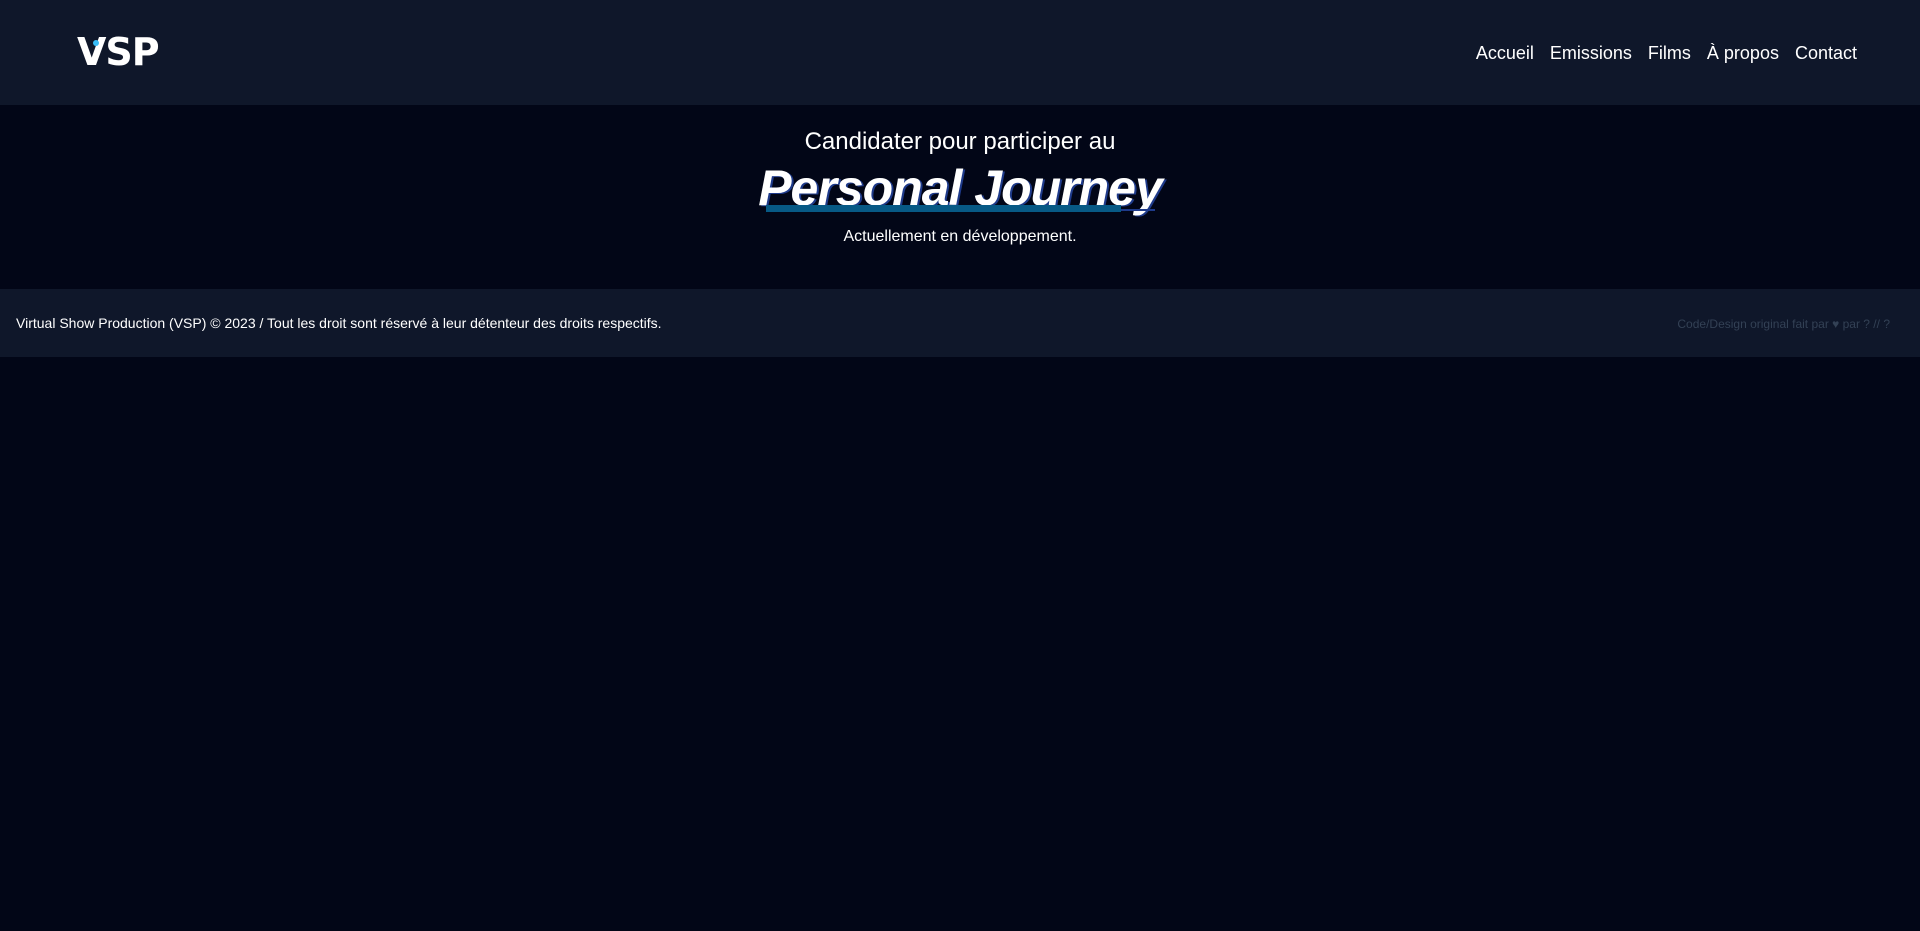 The width and height of the screenshot is (1920, 931). What do you see at coordinates (960, 236) in the screenshot?
I see `development-note: Actuellement en développement.` at bounding box center [960, 236].